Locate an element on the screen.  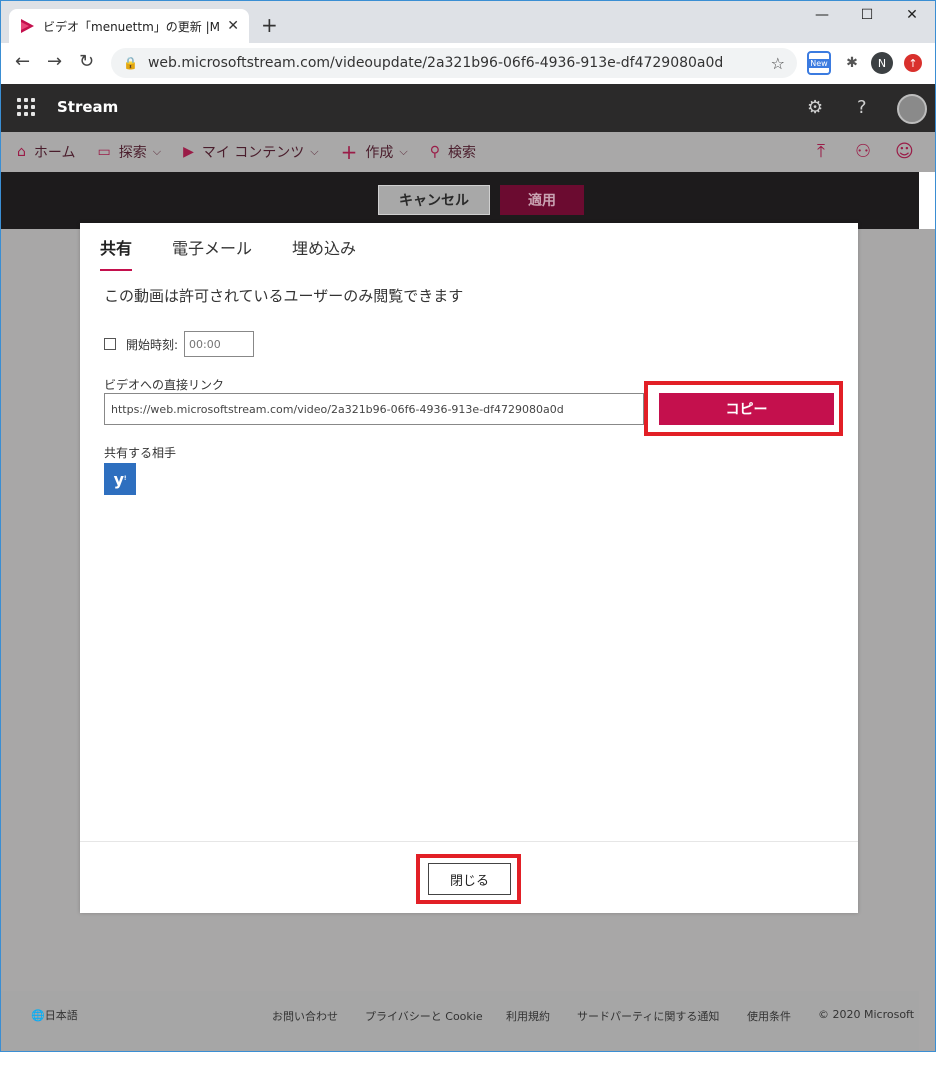
page-scrollbar is located at coordinates (927, 640).